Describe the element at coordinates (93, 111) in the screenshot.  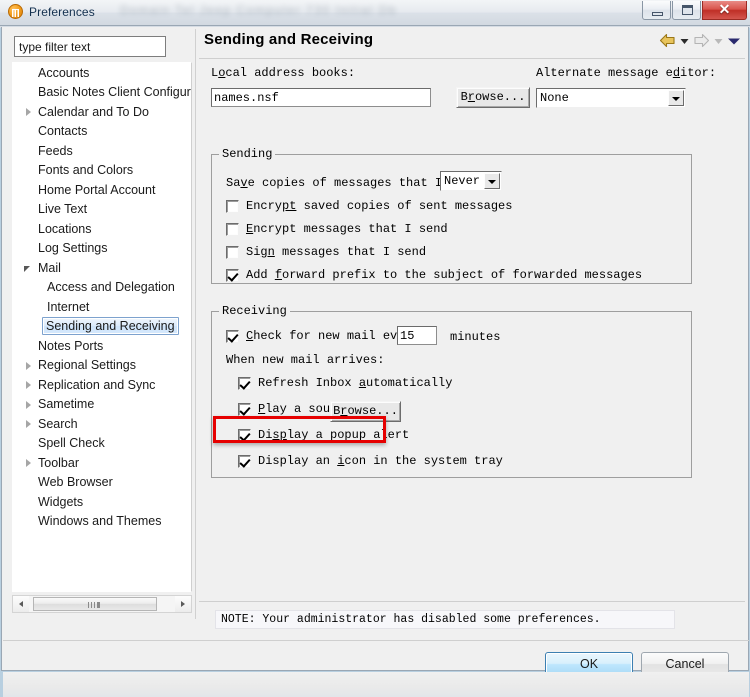
I see `sidebar-item-label: Calendar and To Do` at that location.